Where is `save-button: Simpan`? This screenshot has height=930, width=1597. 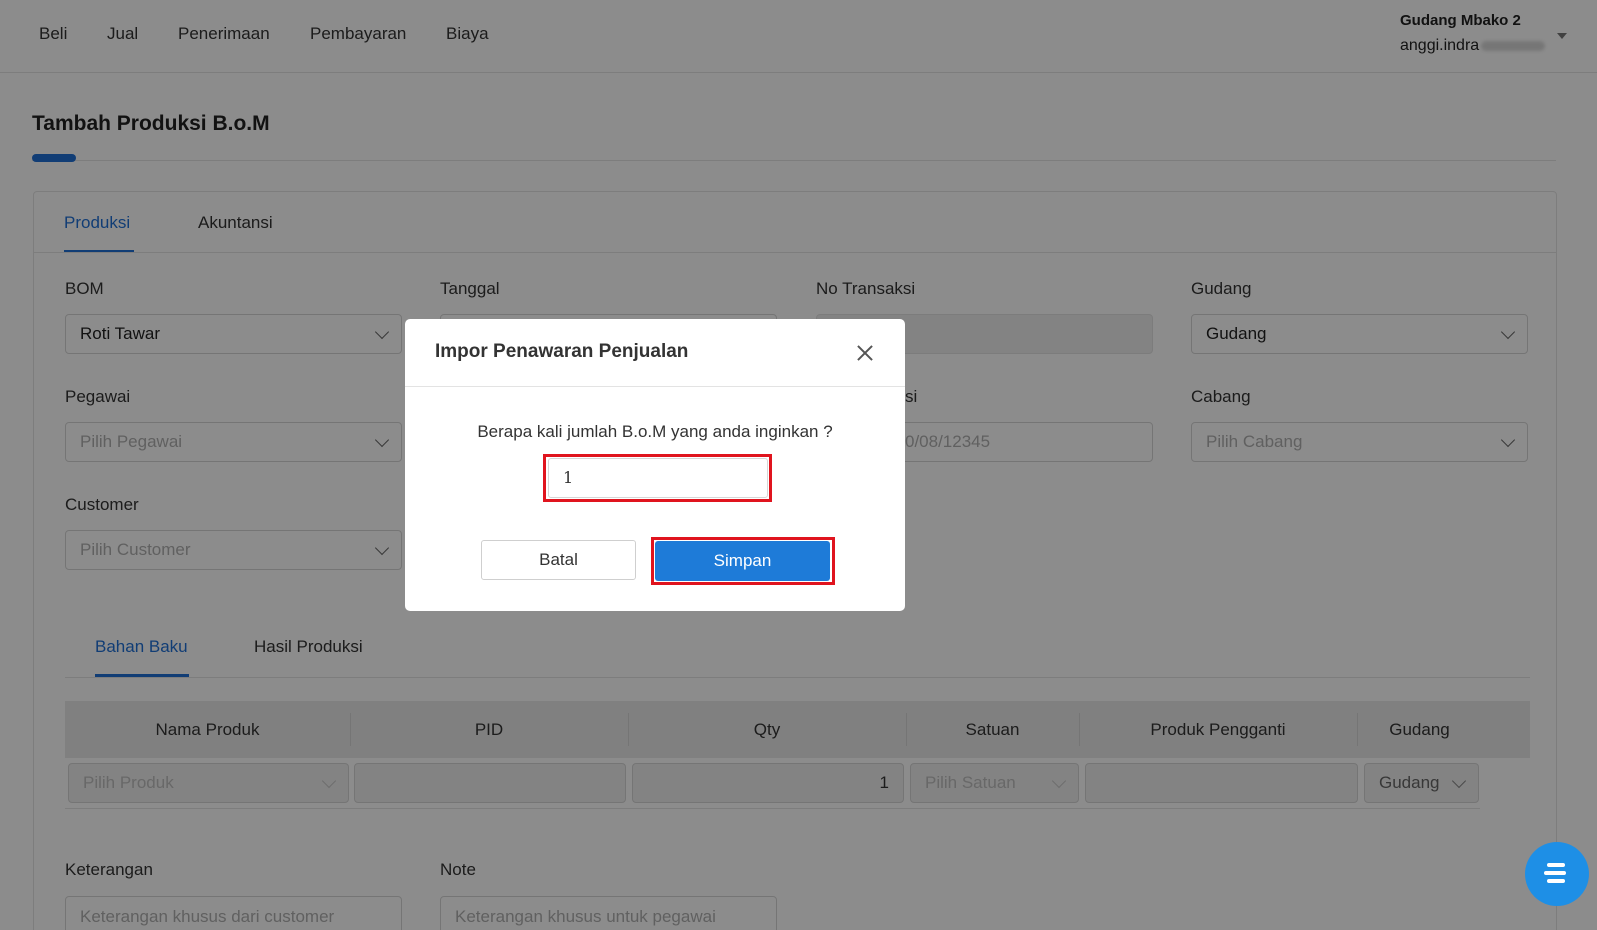 save-button: Simpan is located at coordinates (742, 561).